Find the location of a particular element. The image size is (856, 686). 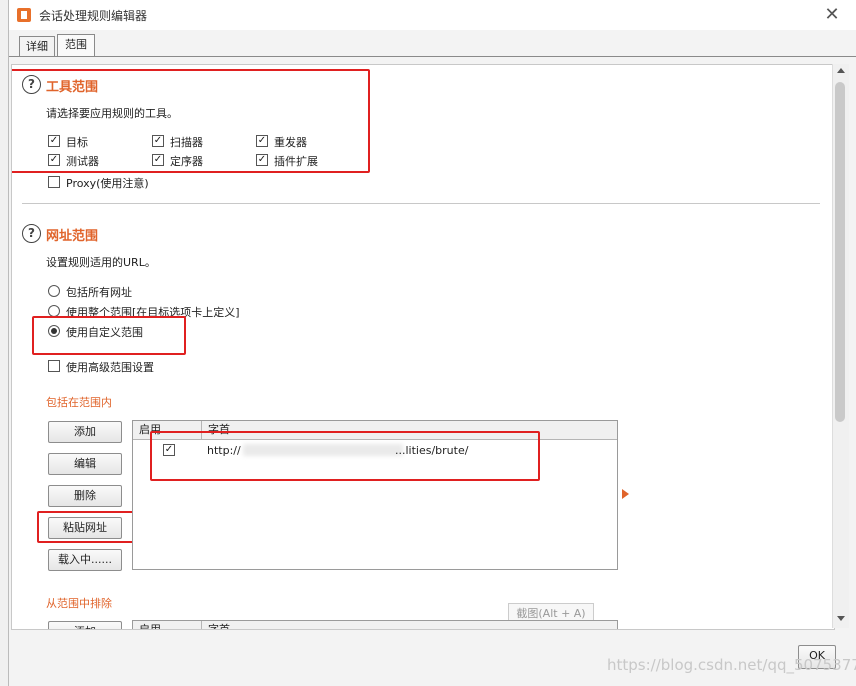

burp-app-icon is located at coordinates (24, 15).